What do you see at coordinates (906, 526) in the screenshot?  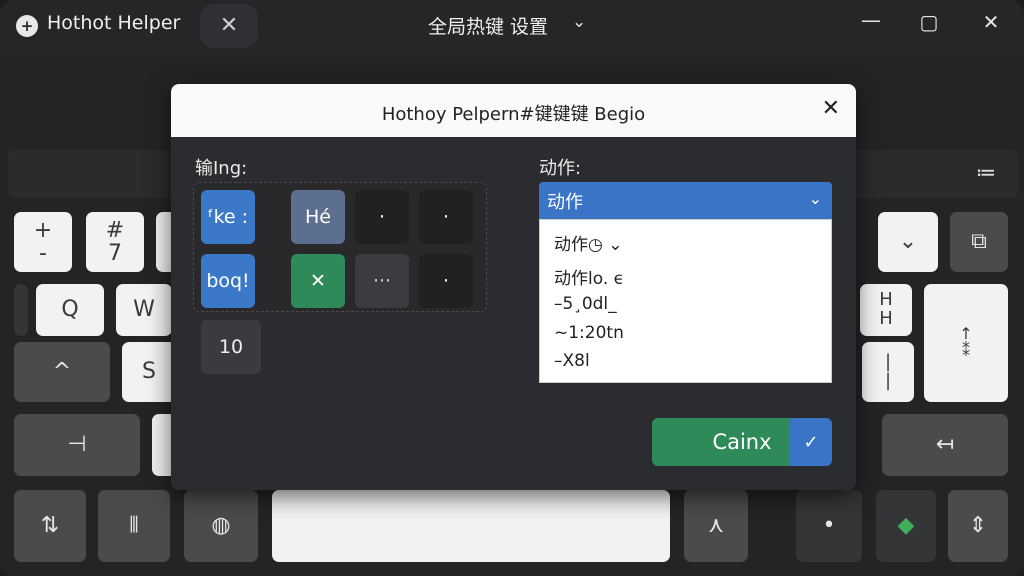 I see `keyboard-key: ◆` at bounding box center [906, 526].